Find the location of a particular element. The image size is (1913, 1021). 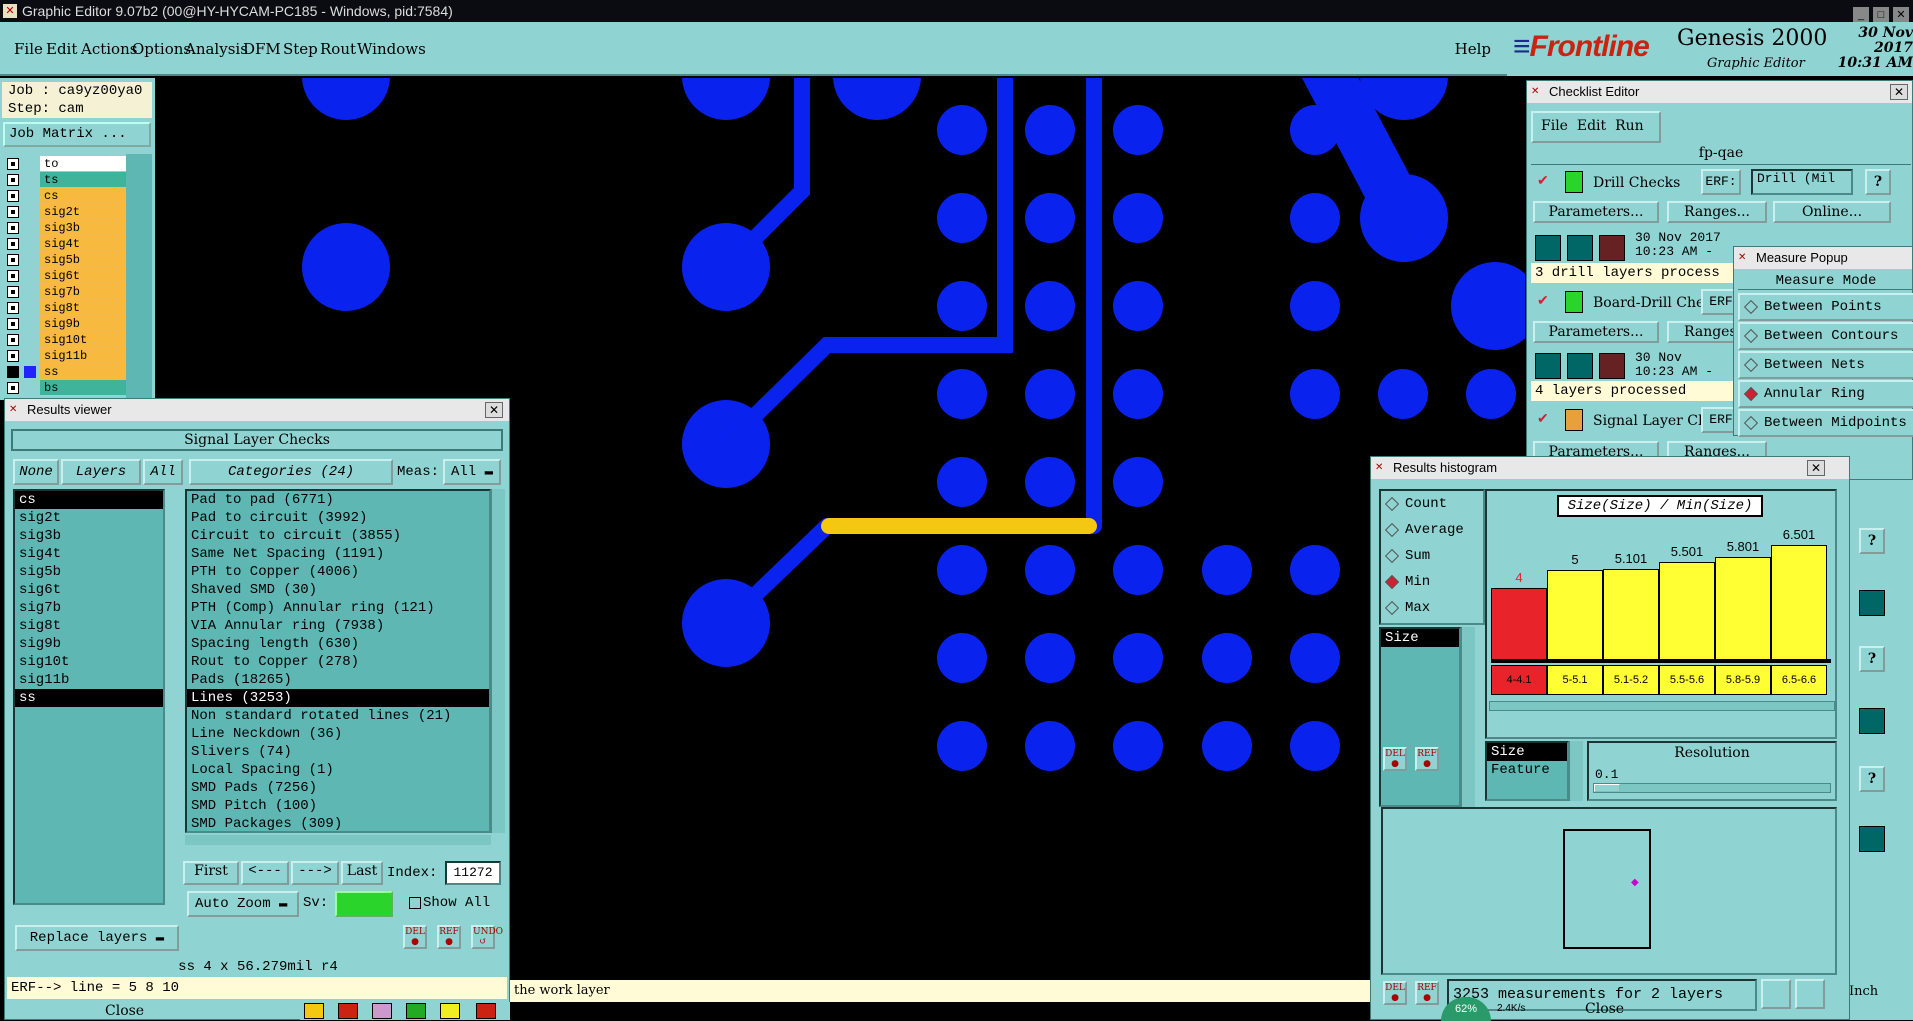

check-item-board-drill: Board-Drill Che is located at coordinates (1648, 303).